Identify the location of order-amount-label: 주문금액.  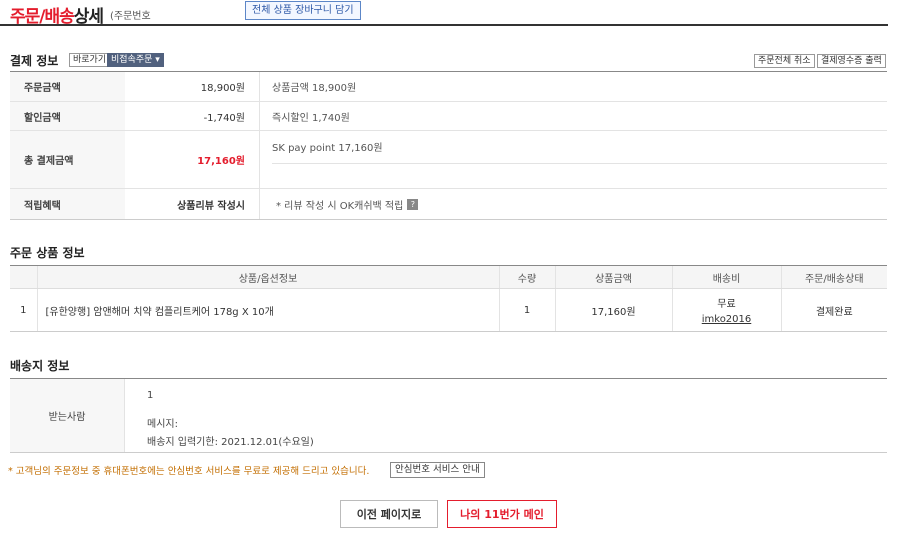
(67, 86).